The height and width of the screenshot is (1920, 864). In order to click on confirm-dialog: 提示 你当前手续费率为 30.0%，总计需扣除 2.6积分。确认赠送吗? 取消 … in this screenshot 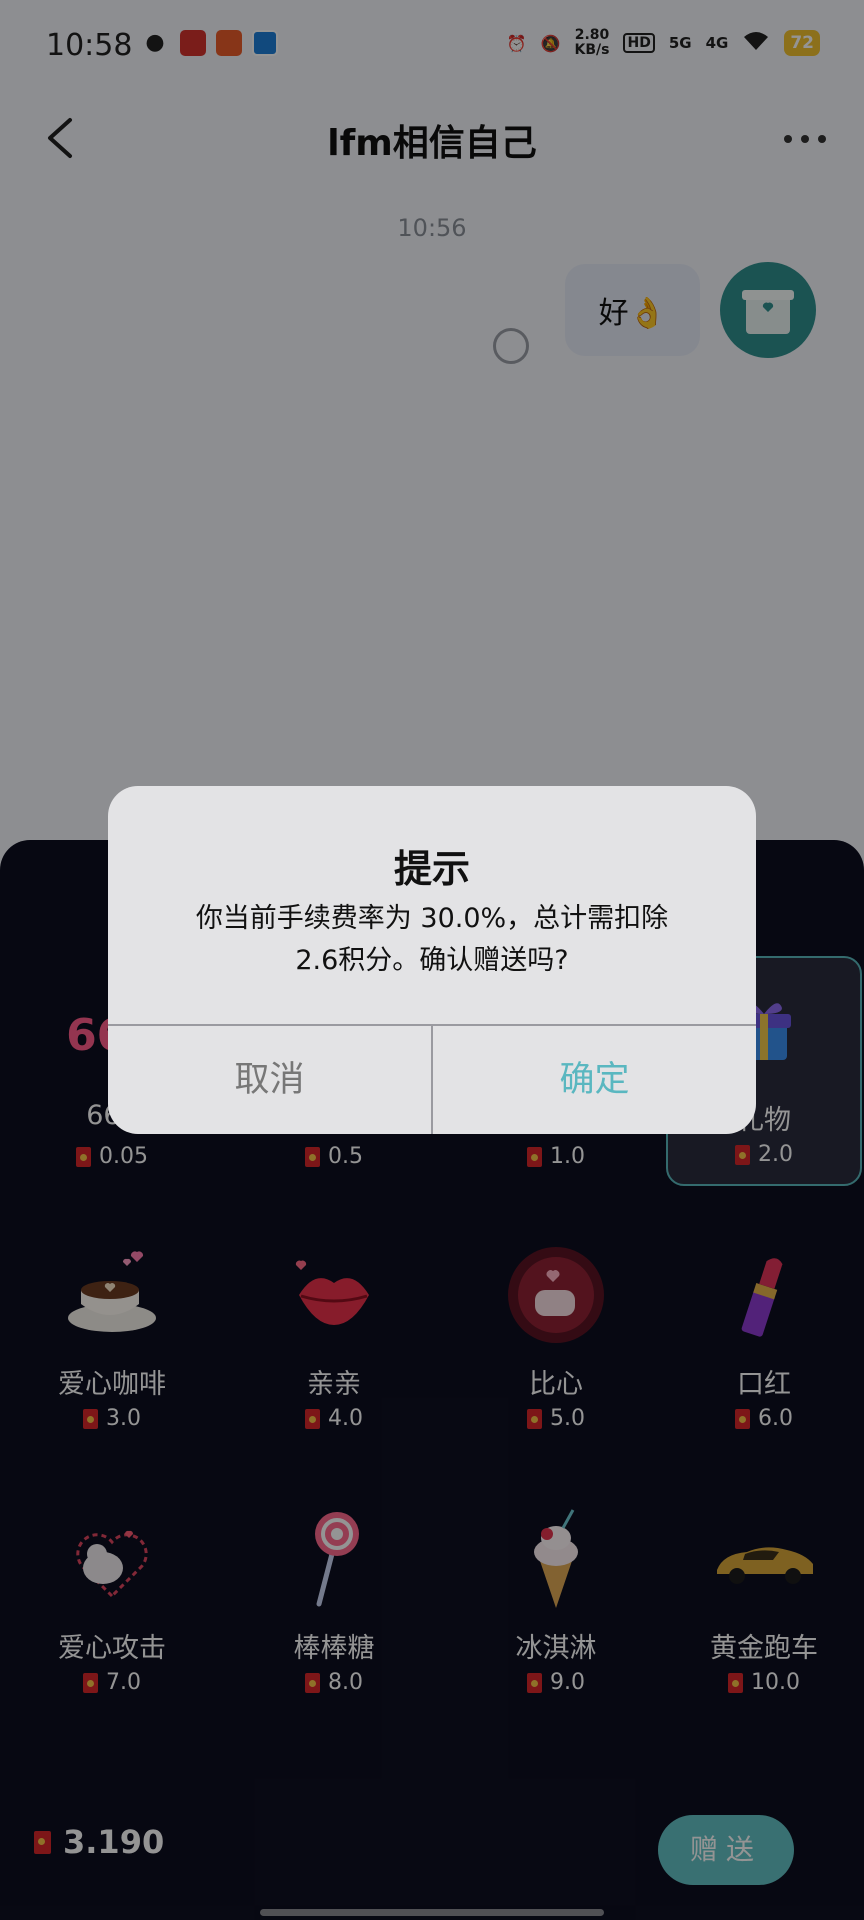, I will do `click(432, 960)`.